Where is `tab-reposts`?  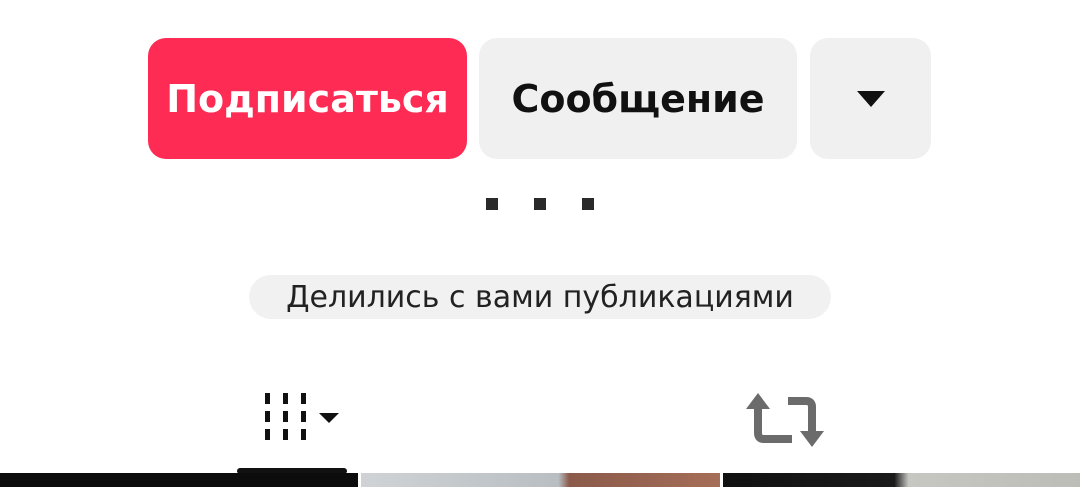 tab-reposts is located at coordinates (788, 420).